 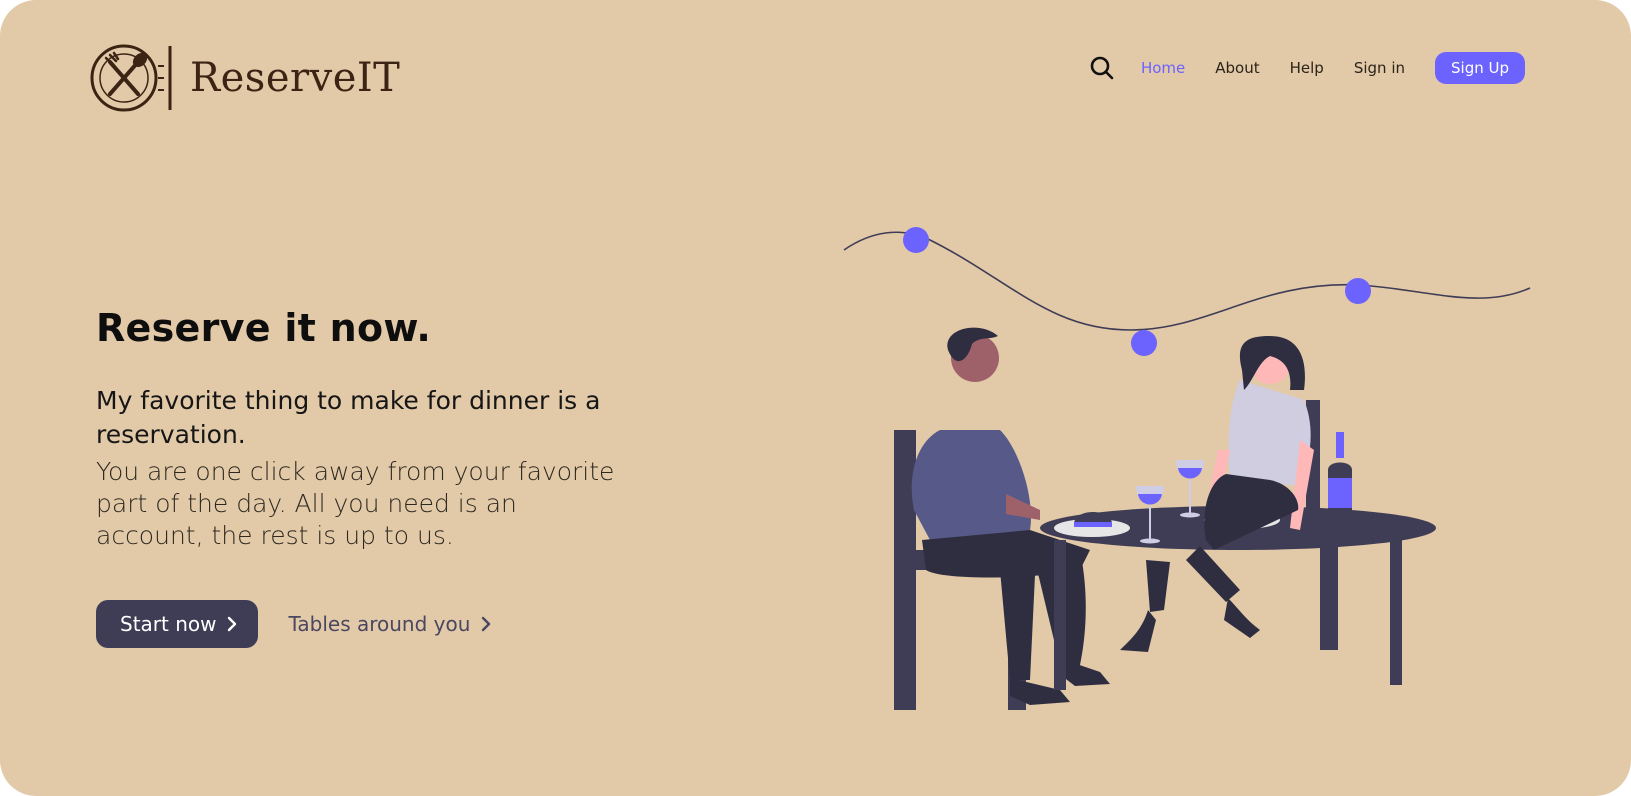 I want to click on cta-row: Start now Tables around you, so click(x=294, y=624).